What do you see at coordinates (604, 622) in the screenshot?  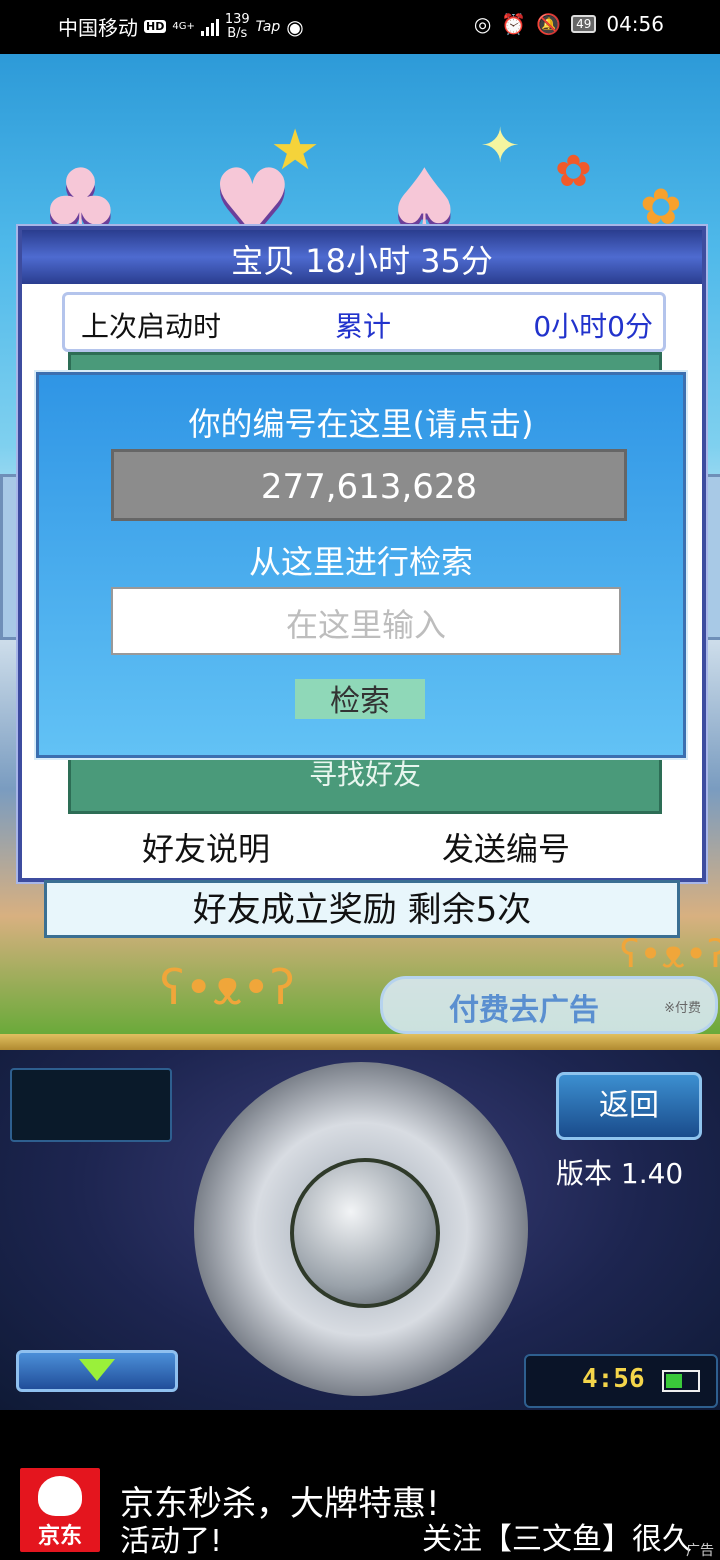 I see `pointing-hand-icon: ☜` at bounding box center [604, 622].